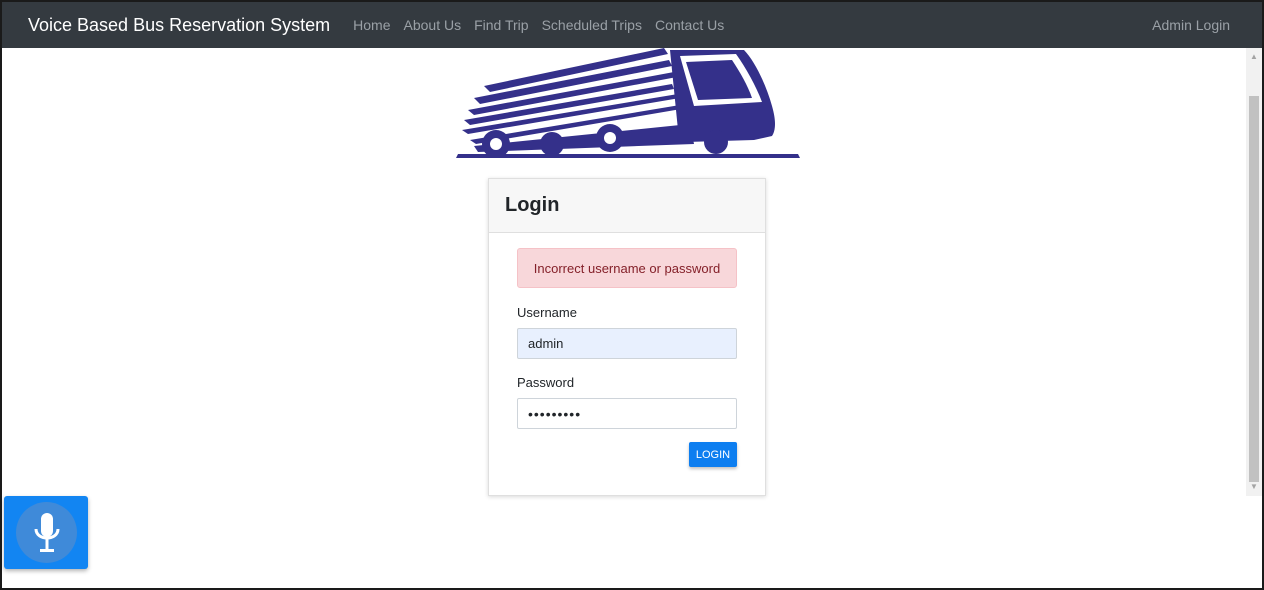 The height and width of the screenshot is (590, 1264). What do you see at coordinates (371, 25) in the screenshot?
I see `nav-link-home: Home` at bounding box center [371, 25].